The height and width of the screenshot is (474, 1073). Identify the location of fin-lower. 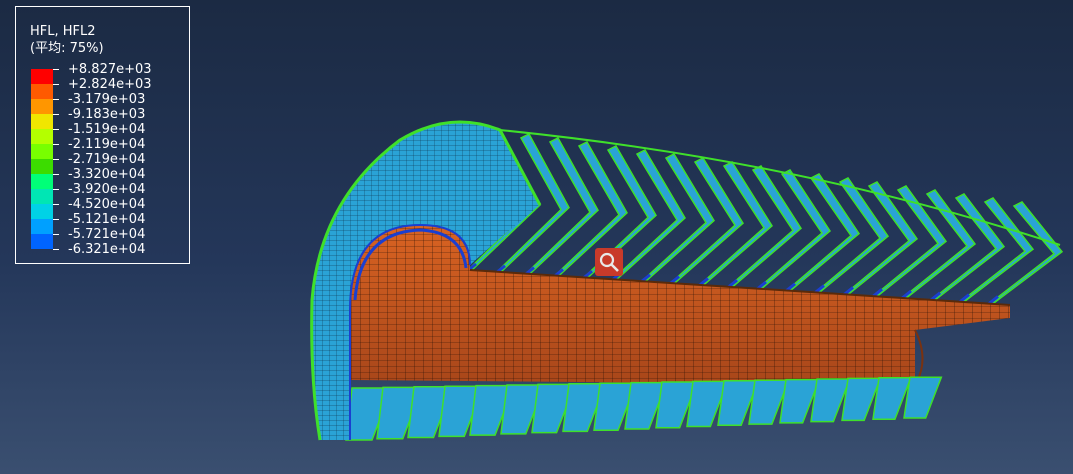
(923, 397).